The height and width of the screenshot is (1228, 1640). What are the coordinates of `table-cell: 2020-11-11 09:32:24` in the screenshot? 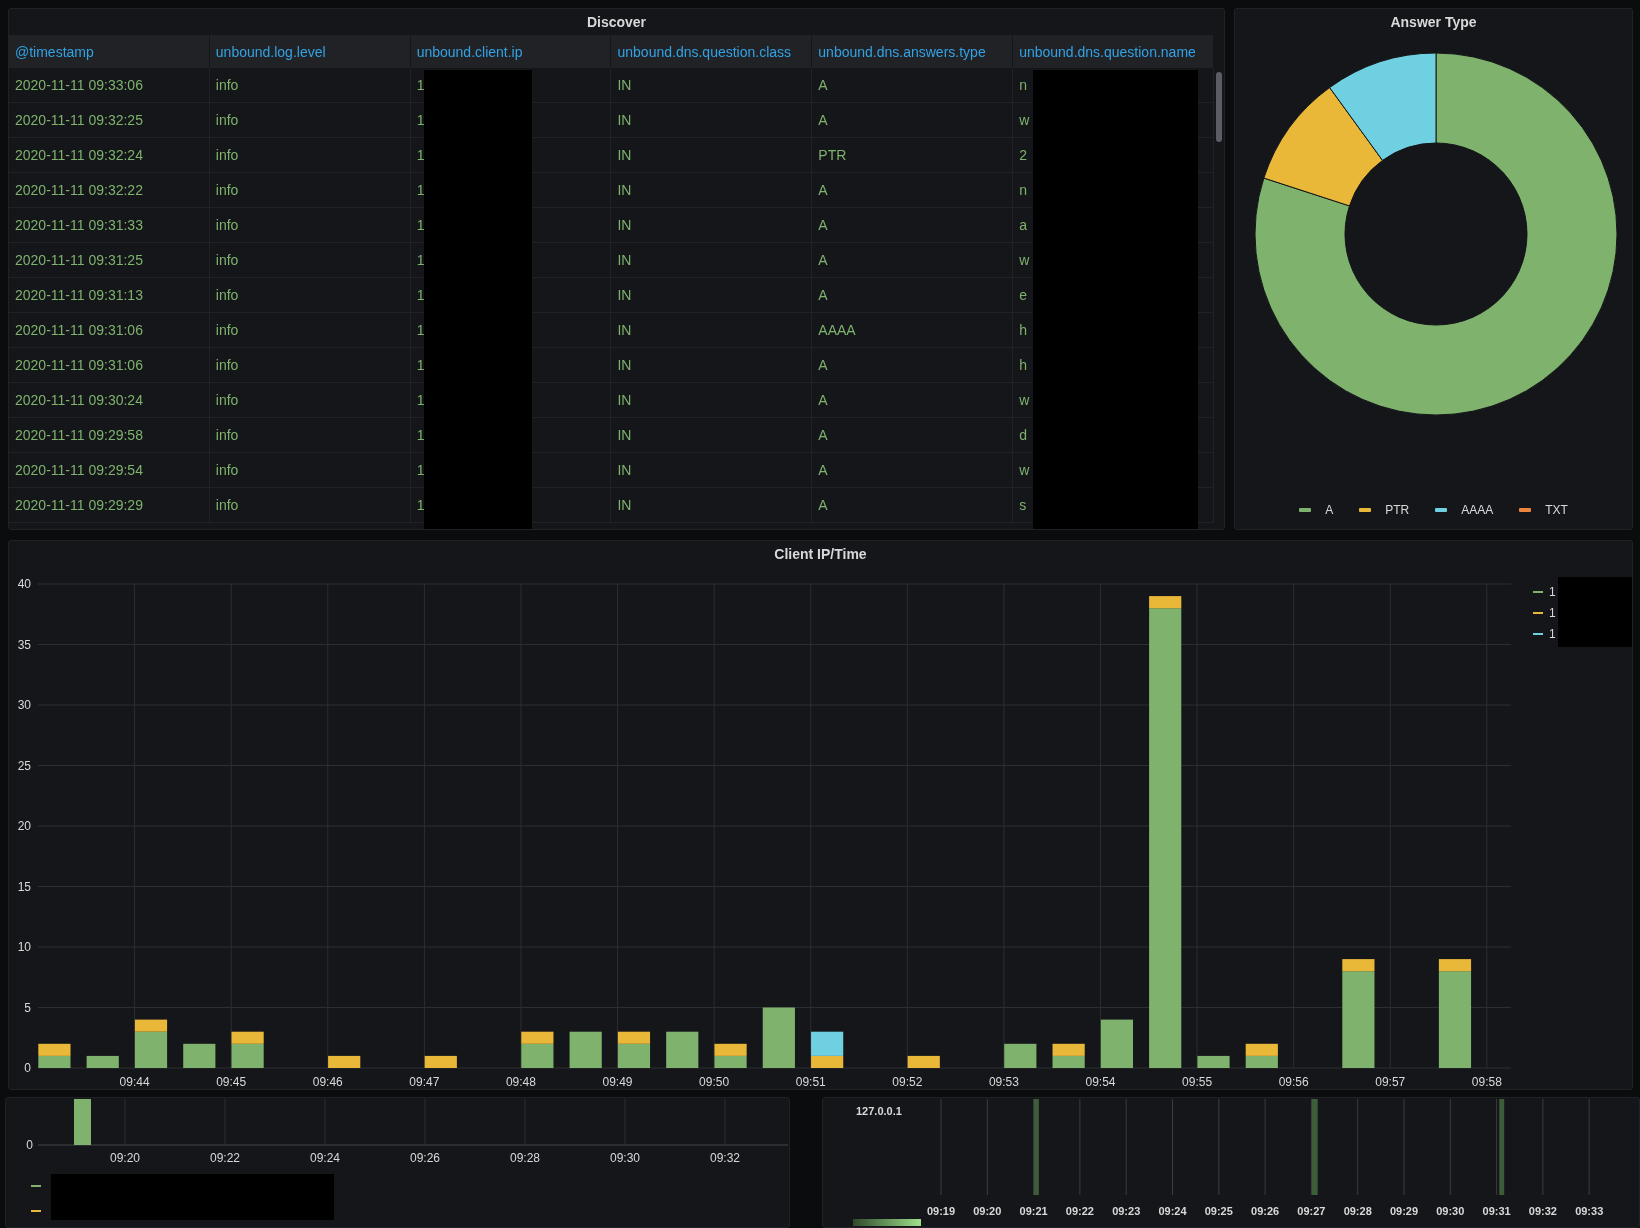 It's located at (79, 155).